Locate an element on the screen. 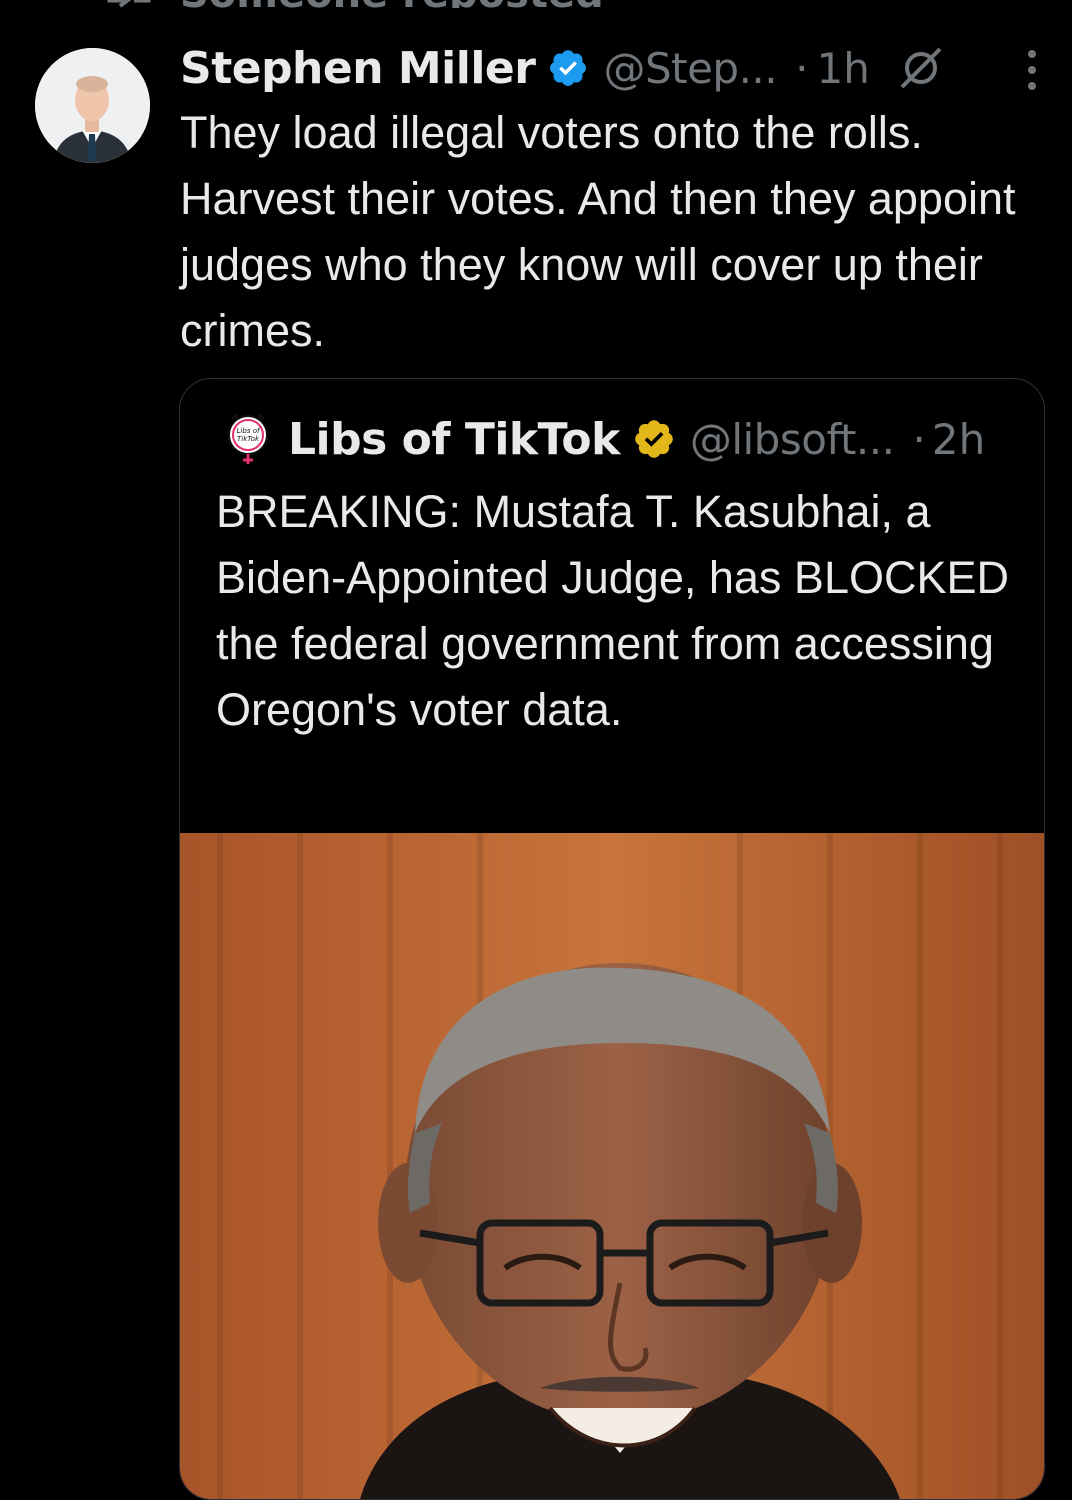  quoted-avatar-text-2: TikTok is located at coordinates (248, 439).